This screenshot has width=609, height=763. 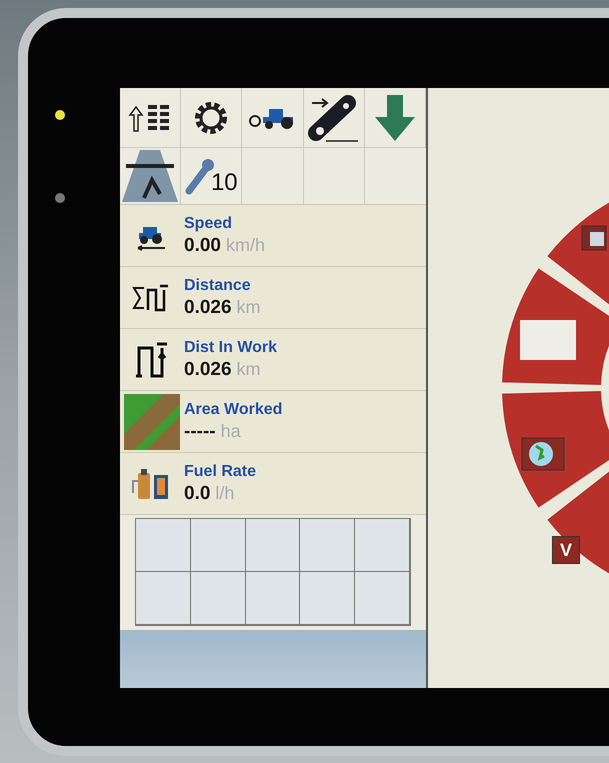 I want to click on readout-unit: ha, so click(x=230, y=431).